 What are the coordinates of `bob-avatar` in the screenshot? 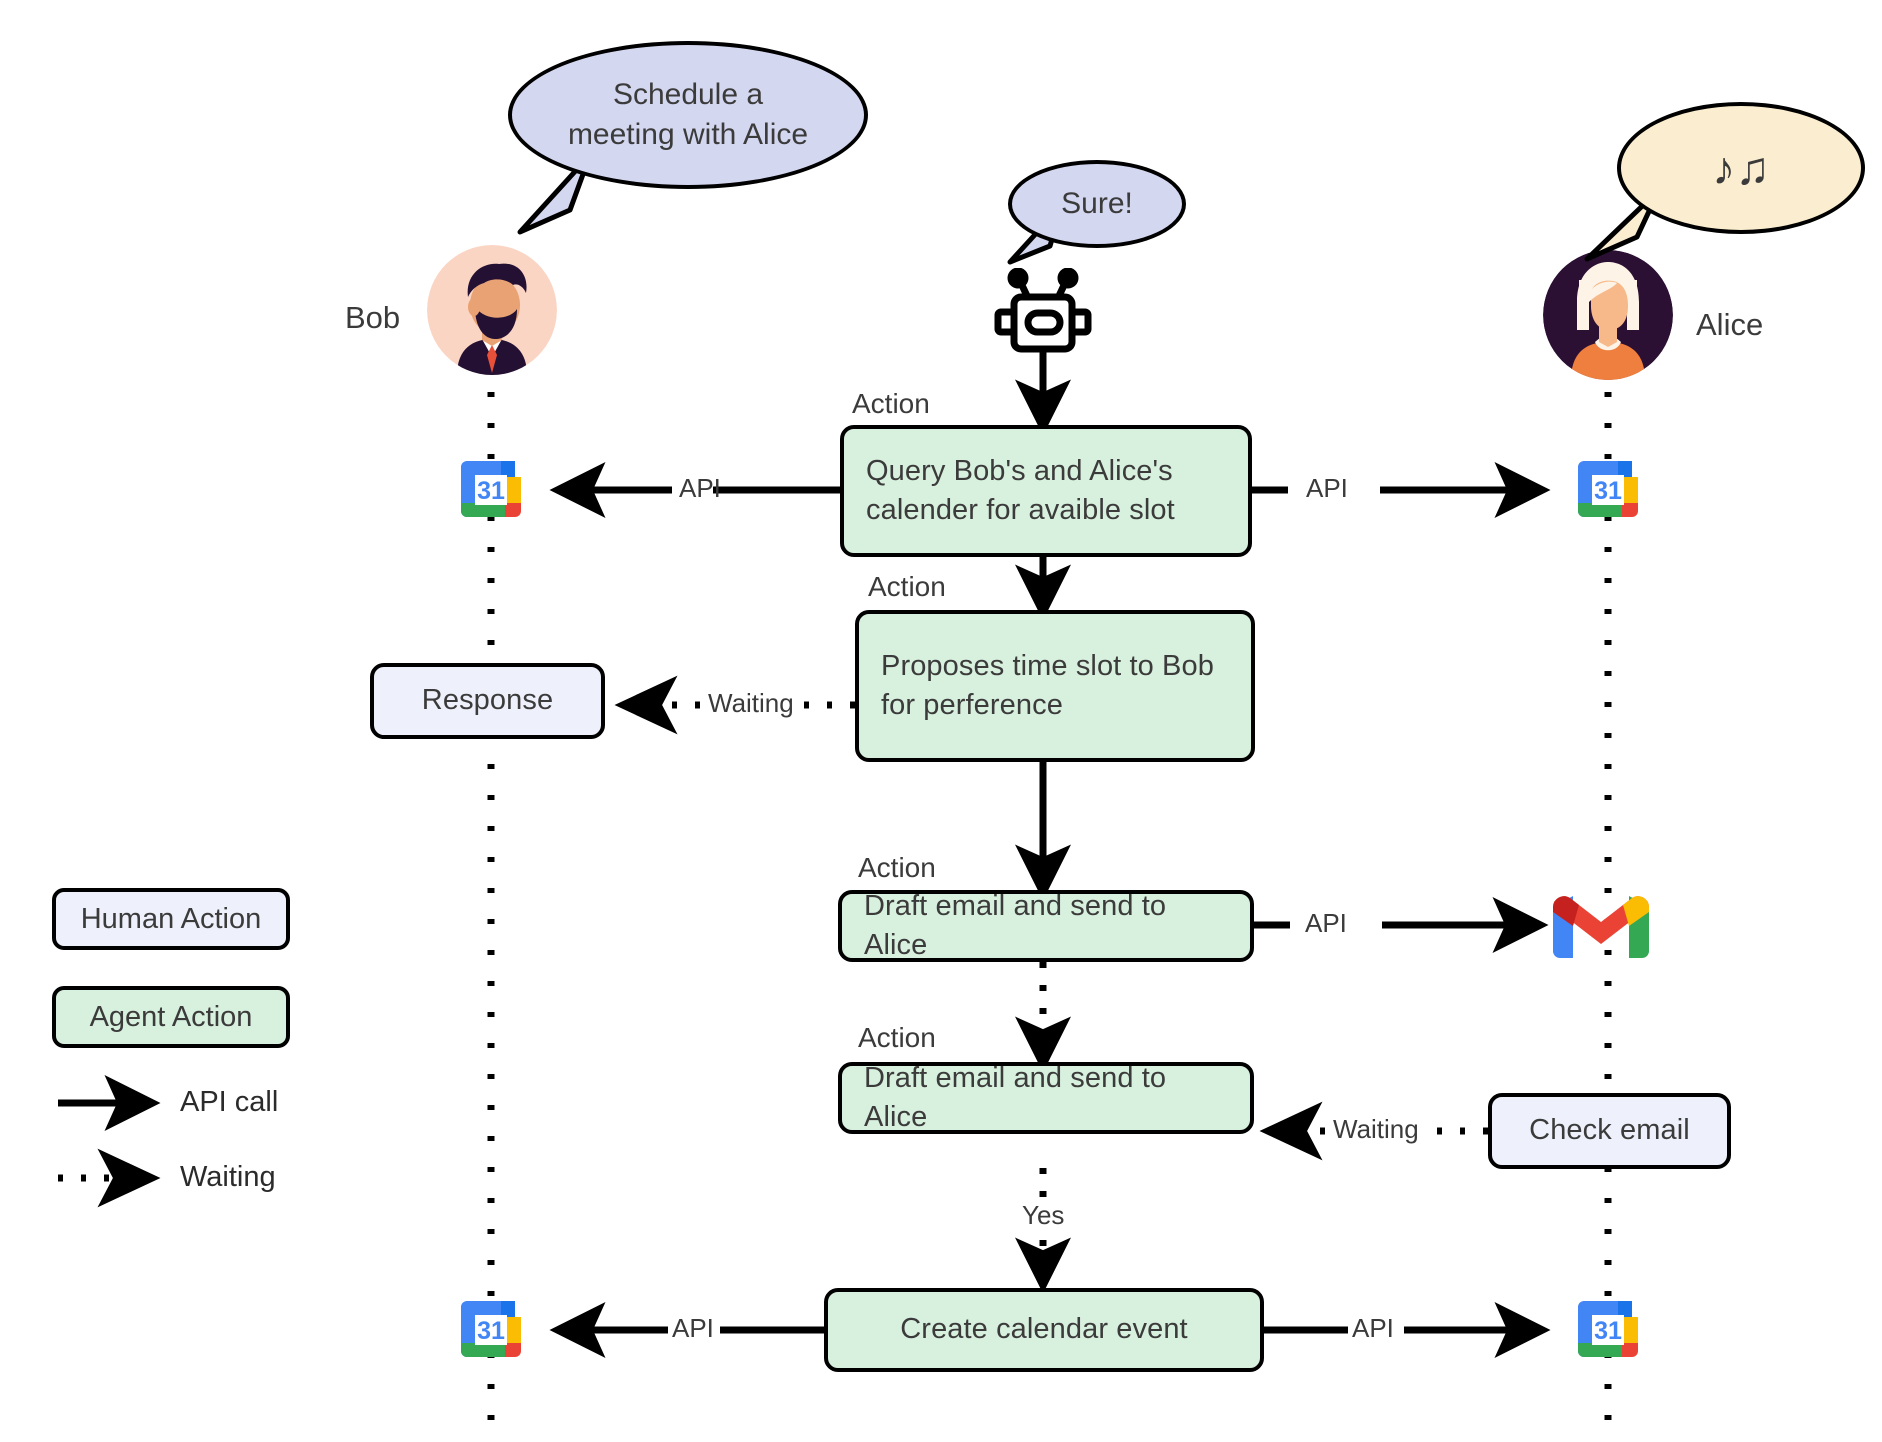 It's located at (492, 310).